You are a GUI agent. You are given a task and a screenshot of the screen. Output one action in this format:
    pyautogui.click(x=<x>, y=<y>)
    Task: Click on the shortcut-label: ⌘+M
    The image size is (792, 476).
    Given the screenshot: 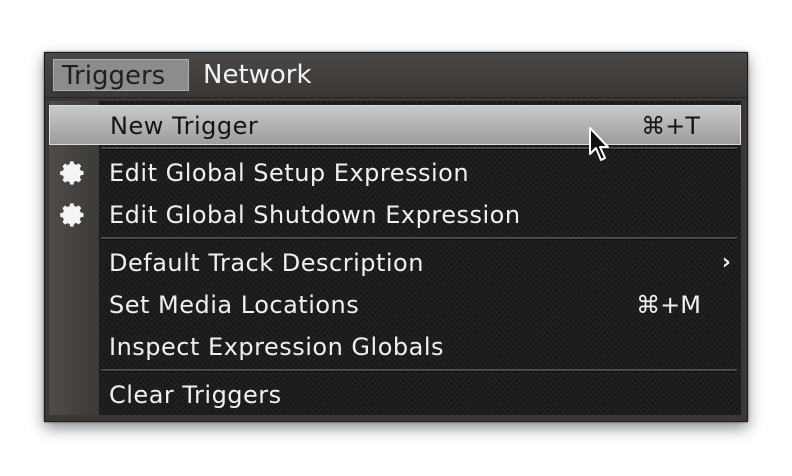 What is the action you would take?
    pyautogui.click(x=668, y=305)
    